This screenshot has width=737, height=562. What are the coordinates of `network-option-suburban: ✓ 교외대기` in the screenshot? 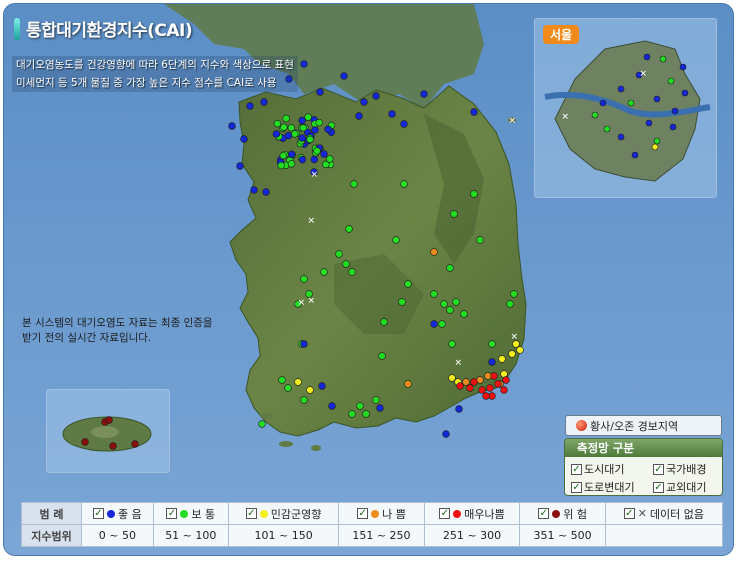 It's located at (687, 487).